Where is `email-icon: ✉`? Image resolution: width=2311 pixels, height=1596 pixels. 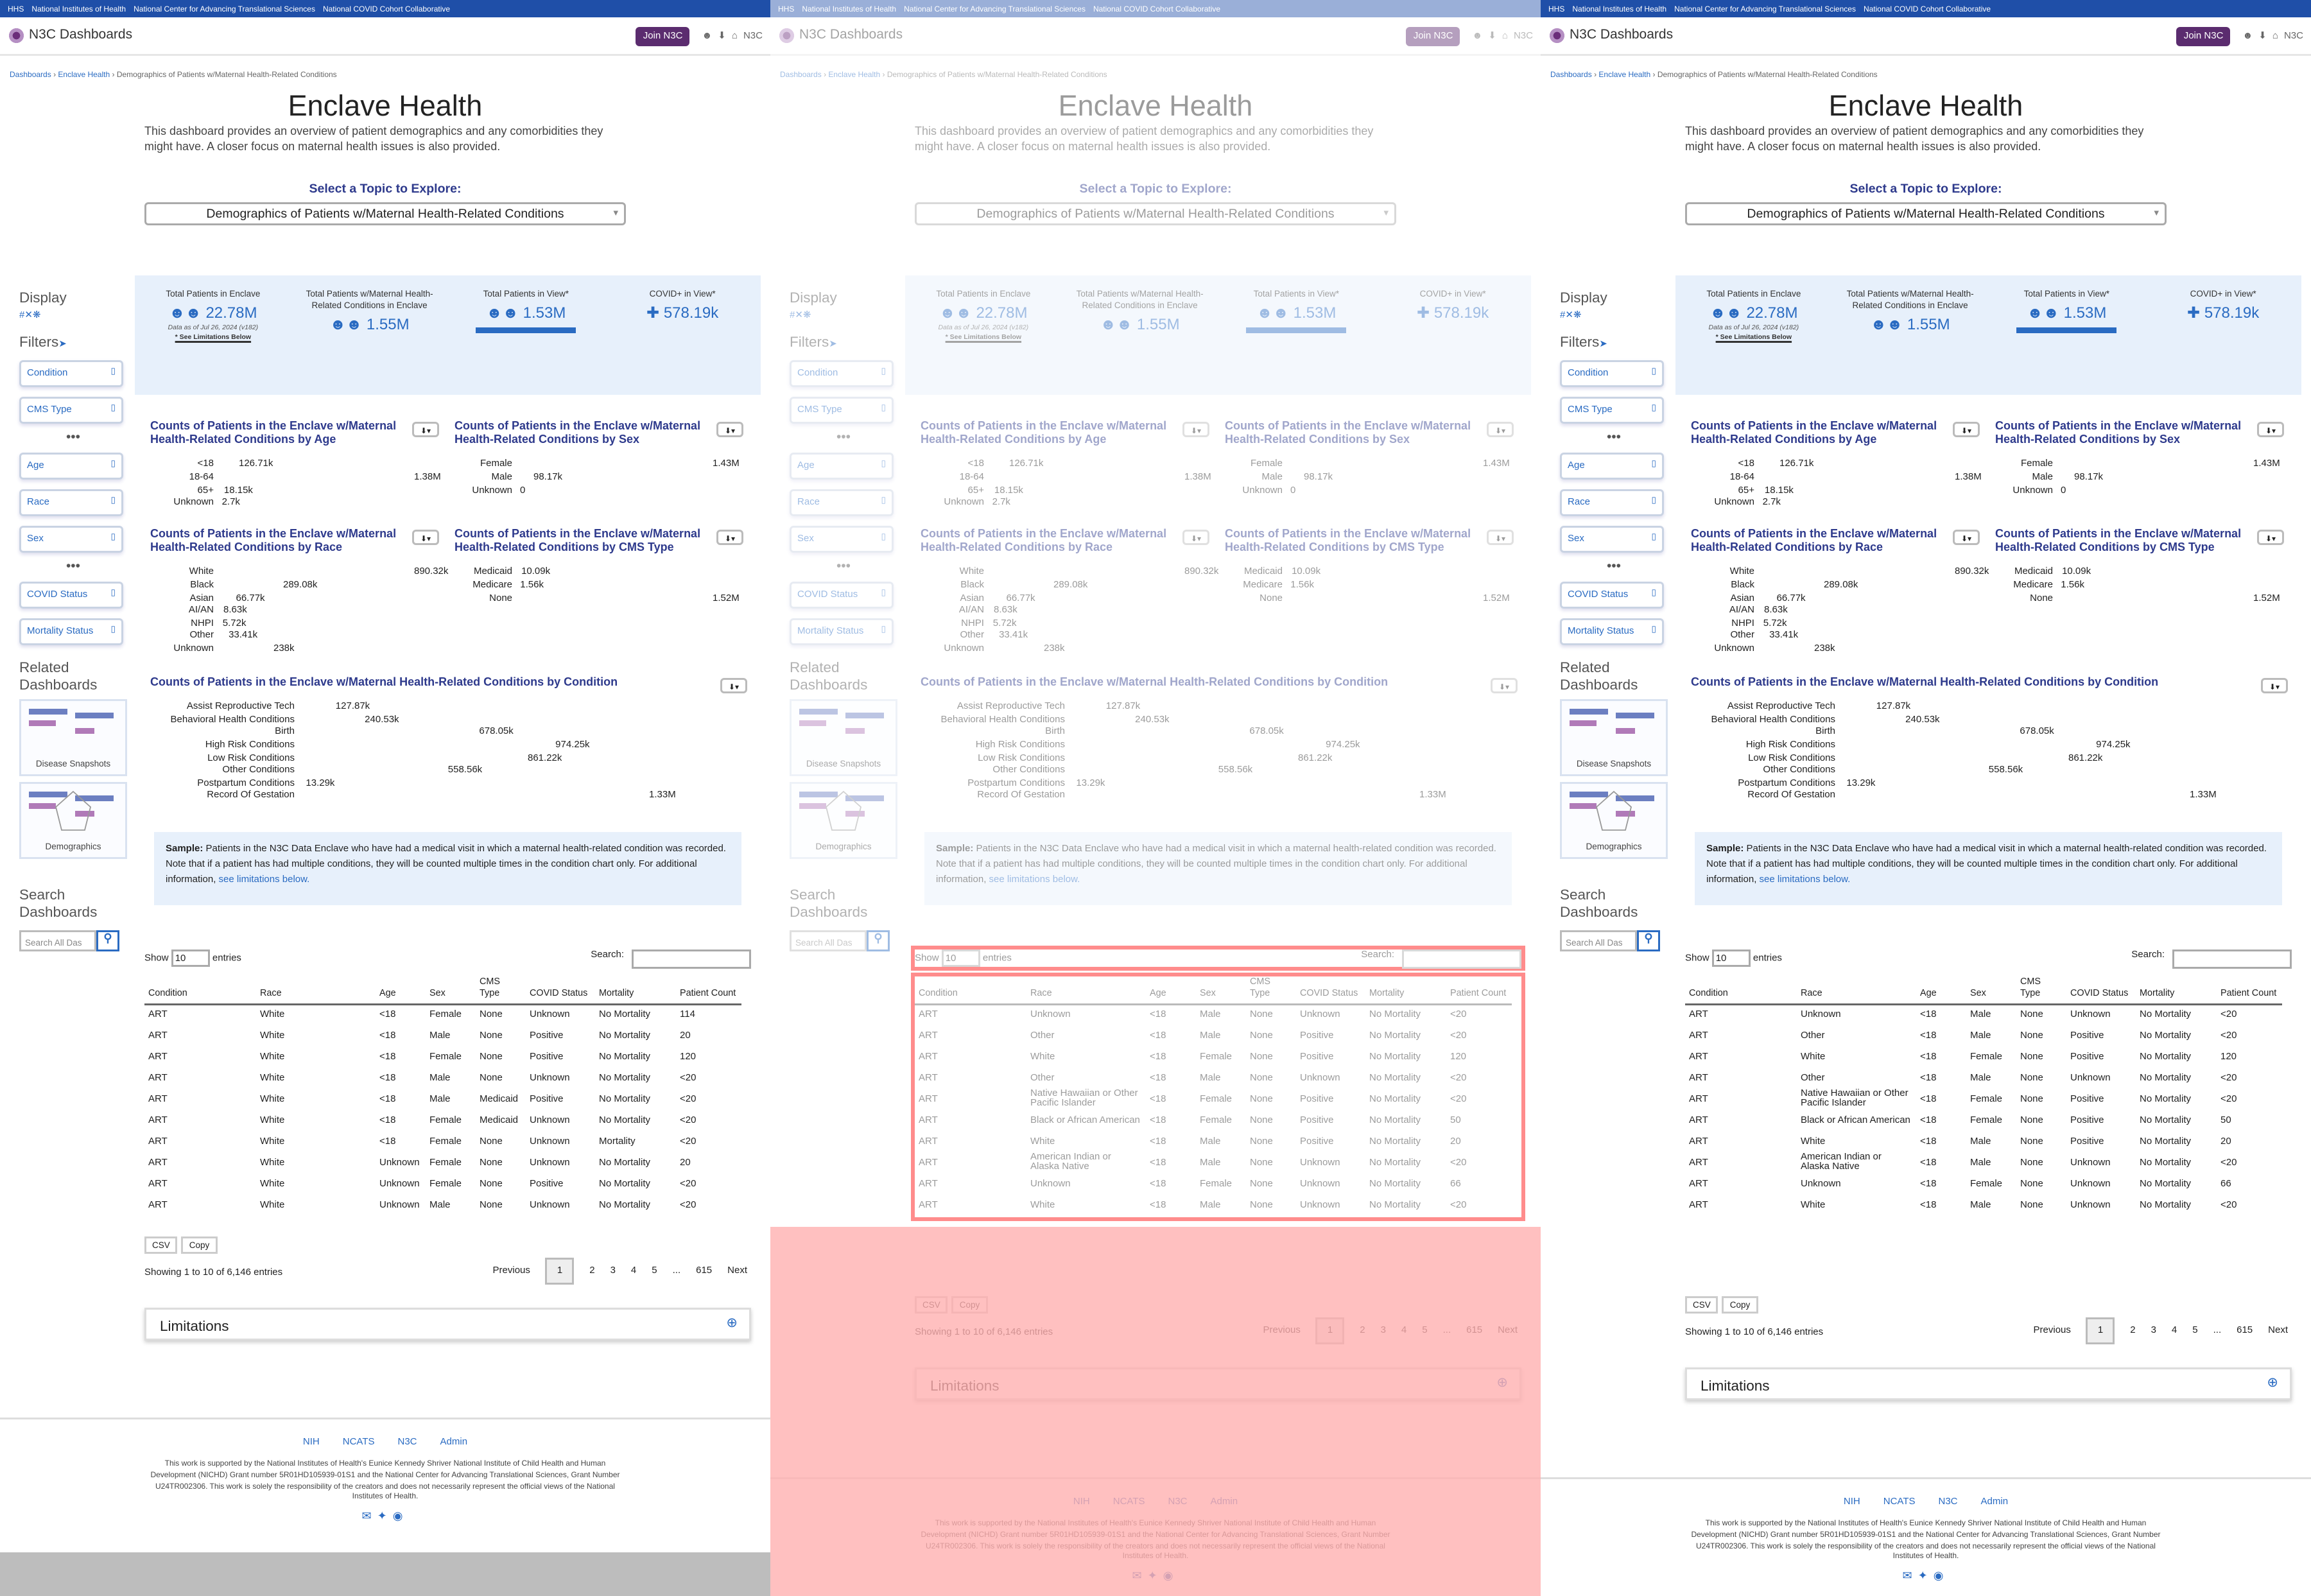
email-icon: ✉ is located at coordinates (1910, 1578).